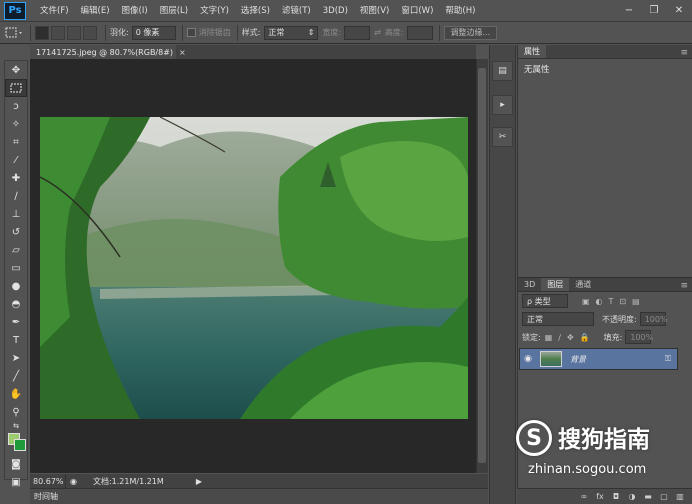 This screenshot has width=692, height=504. What do you see at coordinates (73, 481) in the screenshot?
I see `status-info-icon: ◉` at bounding box center [73, 481].